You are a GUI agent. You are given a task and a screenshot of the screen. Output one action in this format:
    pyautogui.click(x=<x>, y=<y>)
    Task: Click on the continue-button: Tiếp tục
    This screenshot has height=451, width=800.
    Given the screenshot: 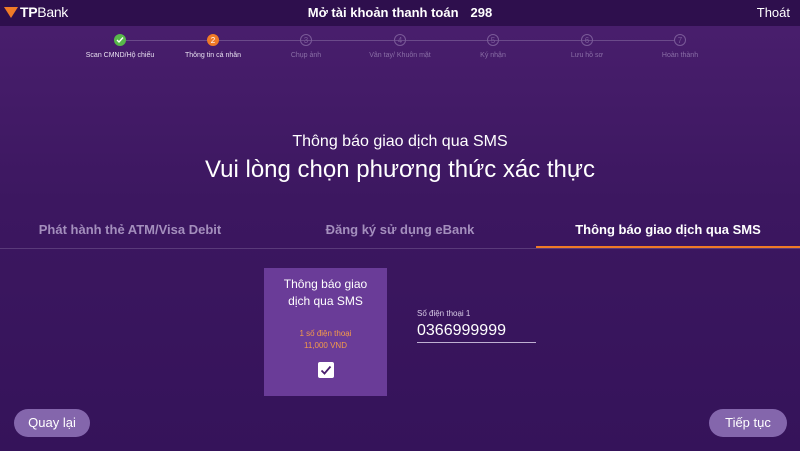 What is the action you would take?
    pyautogui.click(x=748, y=423)
    